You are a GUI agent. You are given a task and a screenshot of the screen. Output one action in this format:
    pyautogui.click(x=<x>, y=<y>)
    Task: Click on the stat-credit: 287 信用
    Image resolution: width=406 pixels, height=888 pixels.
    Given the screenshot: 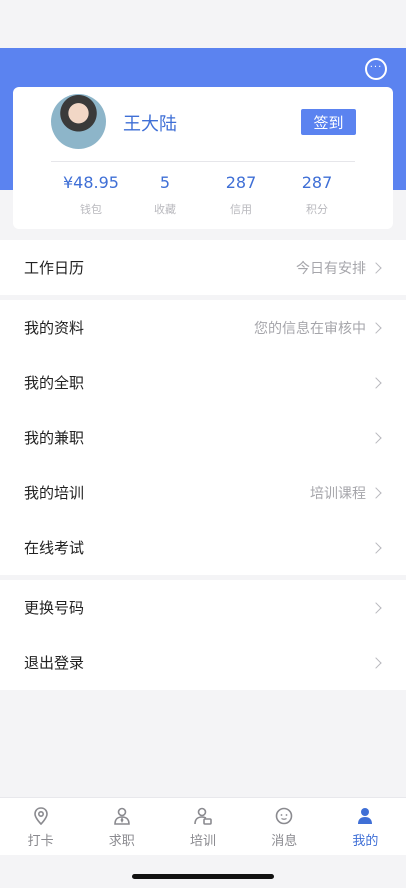 What is the action you would take?
    pyautogui.click(x=241, y=195)
    